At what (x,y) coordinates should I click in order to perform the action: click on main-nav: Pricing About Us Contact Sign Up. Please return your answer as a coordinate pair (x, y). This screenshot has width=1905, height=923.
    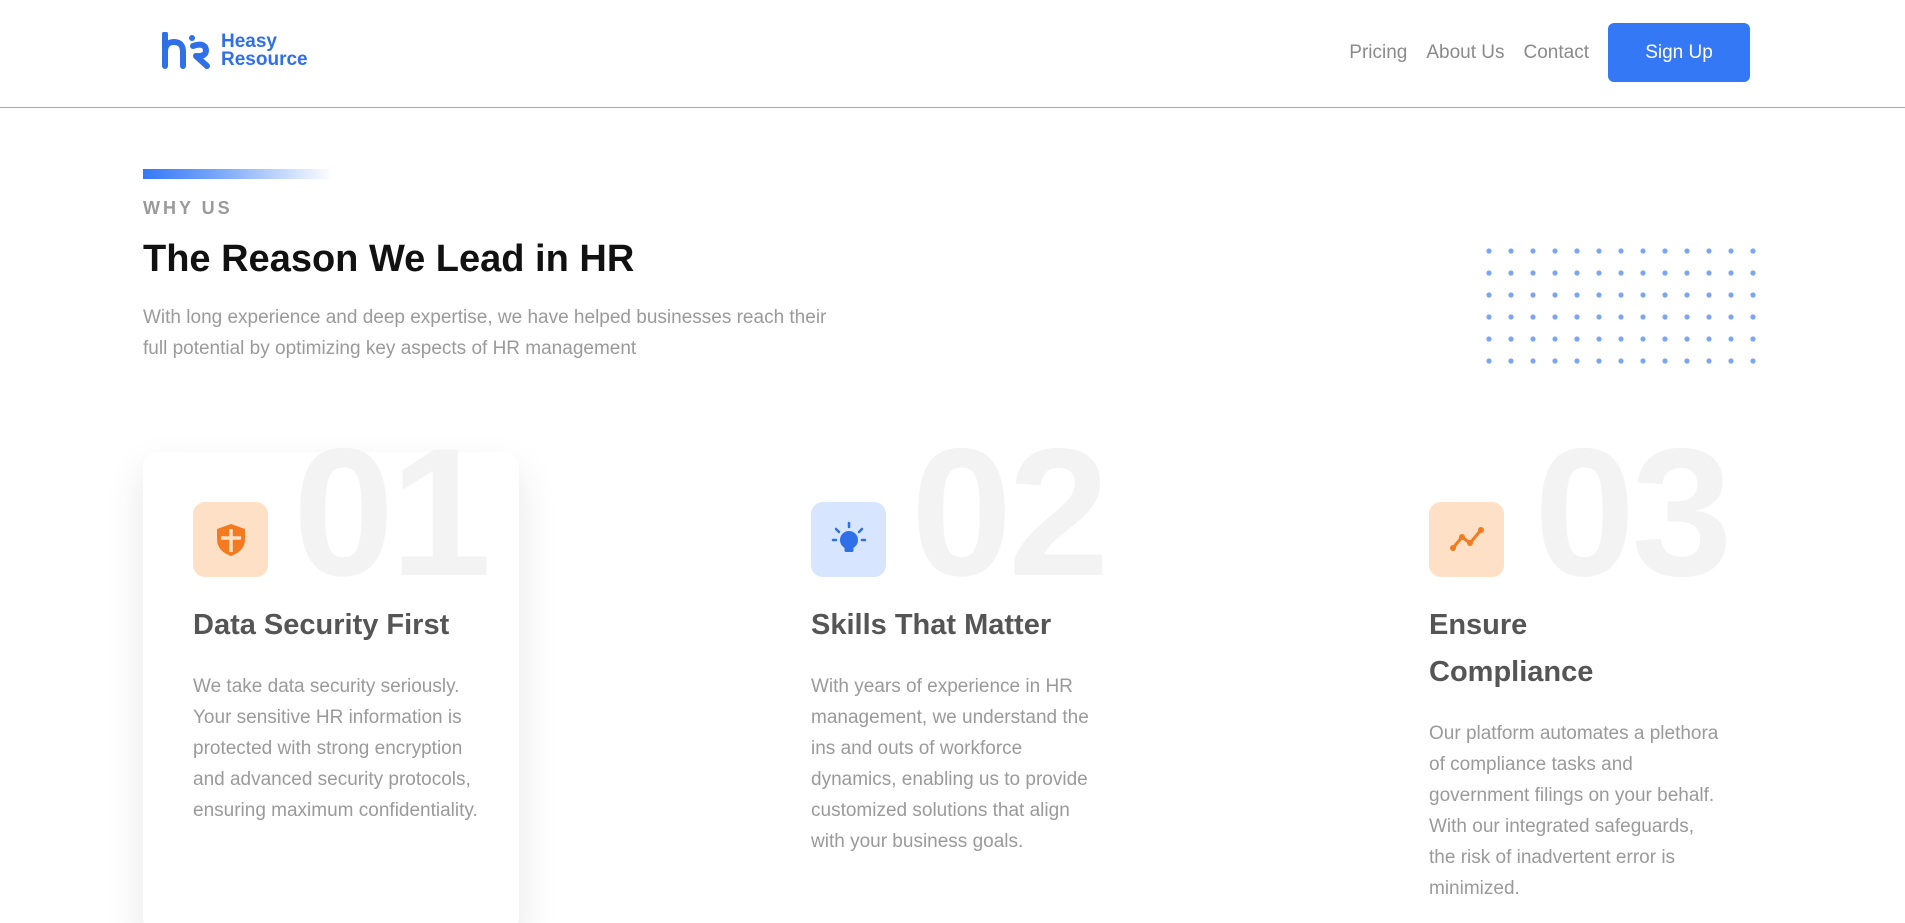
    Looking at the image, I should click on (1549, 52).